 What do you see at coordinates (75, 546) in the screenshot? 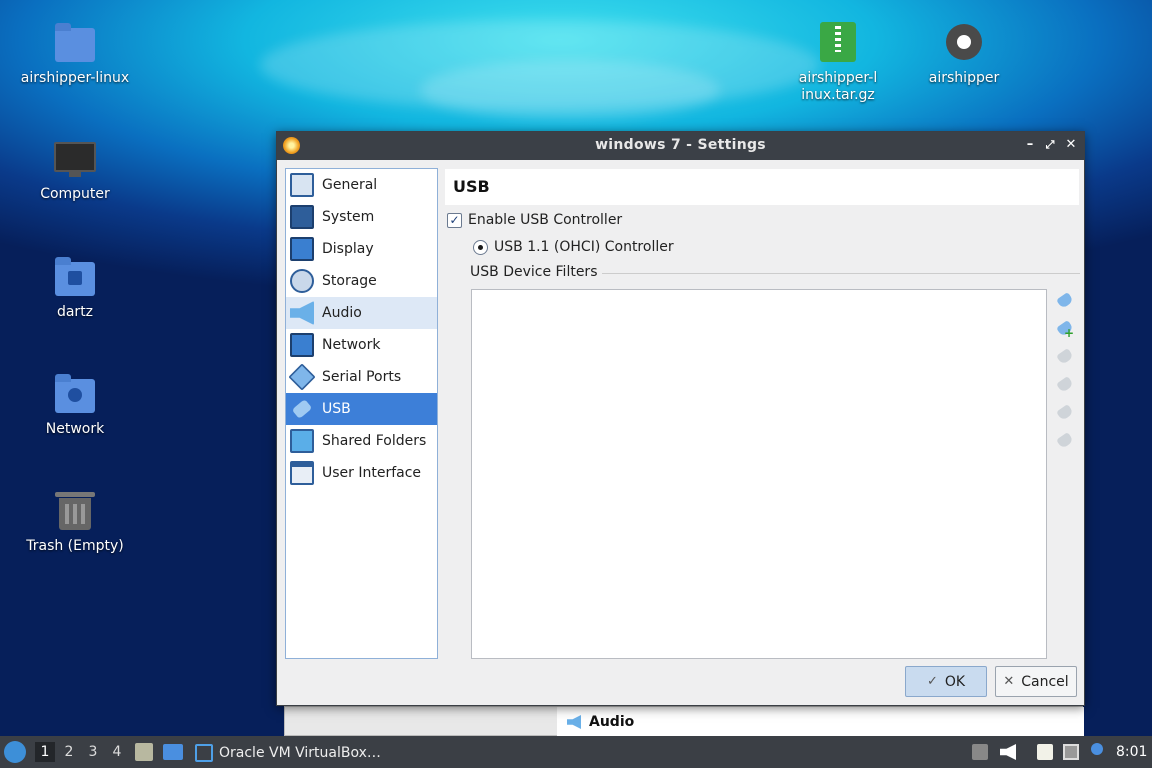
I see `desktop-icon-label: Trash (Empty)` at bounding box center [75, 546].